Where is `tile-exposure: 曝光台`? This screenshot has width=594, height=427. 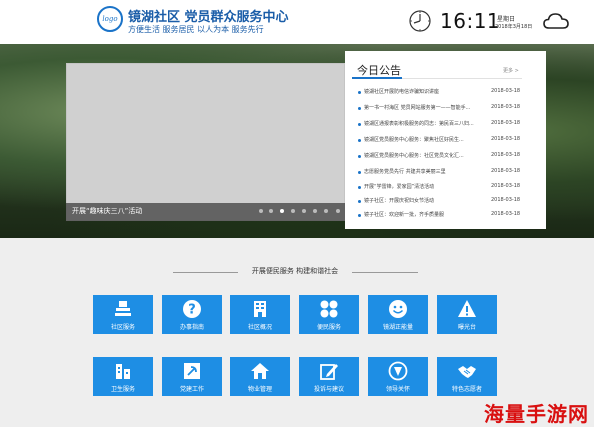
tile-exposure: 曝光台 is located at coordinates (467, 314).